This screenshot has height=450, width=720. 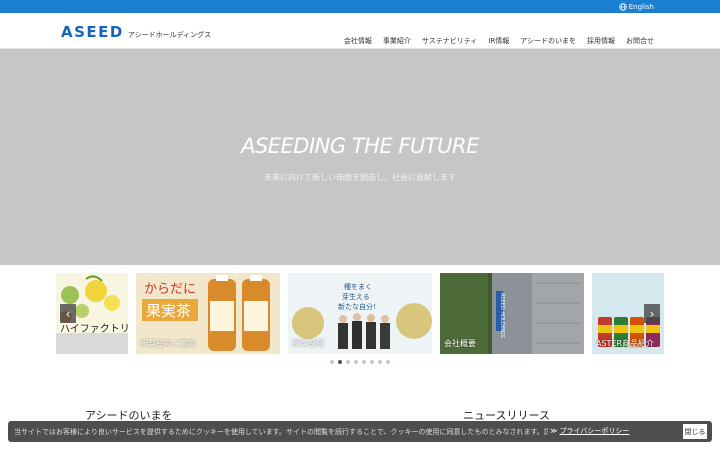 I want to click on language-label: English, so click(x=641, y=7).